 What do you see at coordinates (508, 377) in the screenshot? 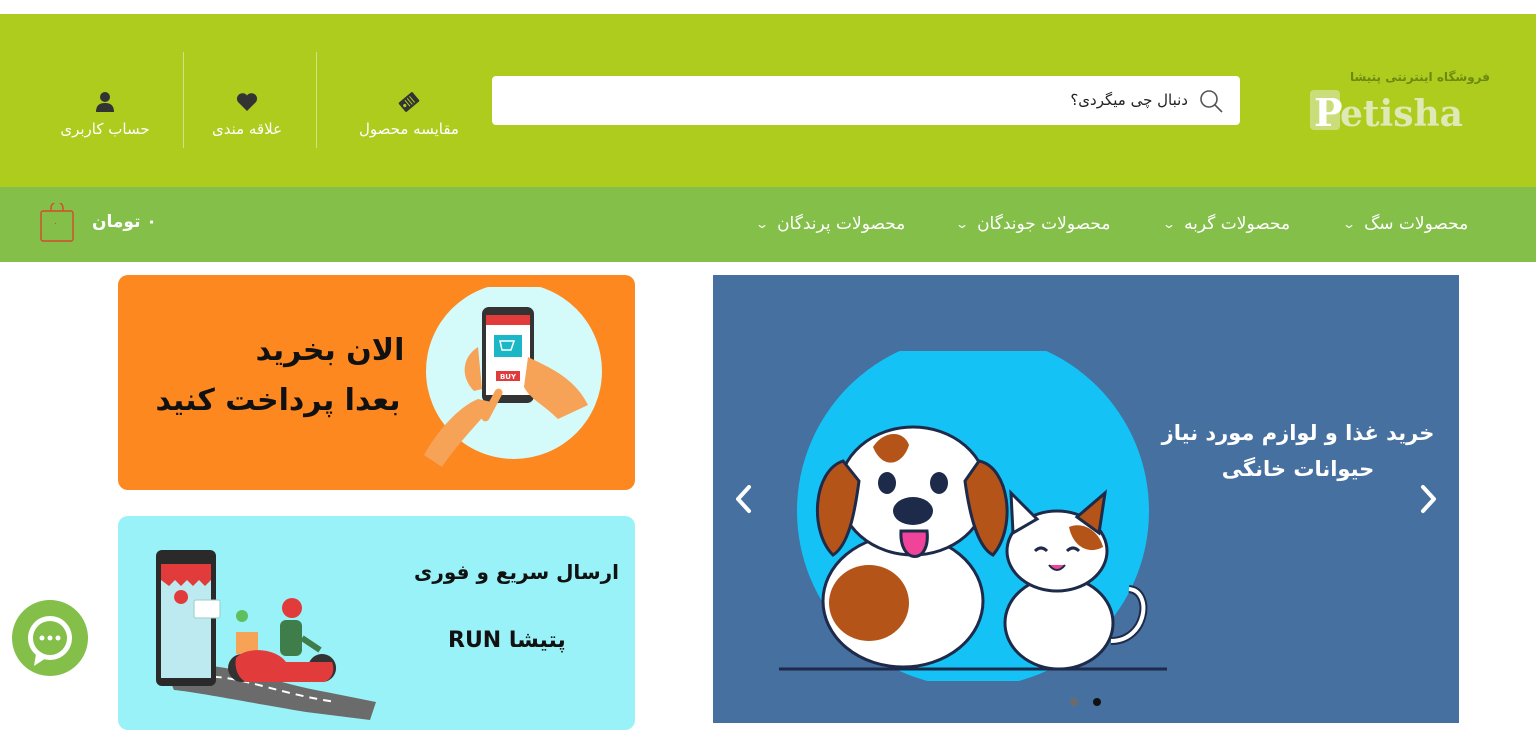
I see `buy-label: BUY` at bounding box center [508, 377].